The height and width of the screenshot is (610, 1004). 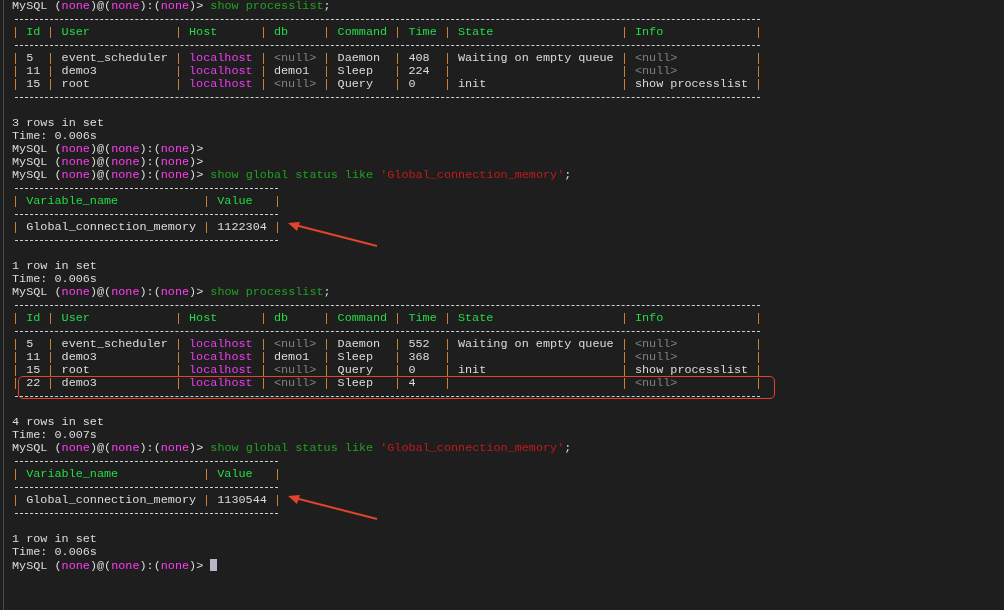 What do you see at coordinates (55, 435) in the screenshot?
I see `query-time: Time: 0.007s` at bounding box center [55, 435].